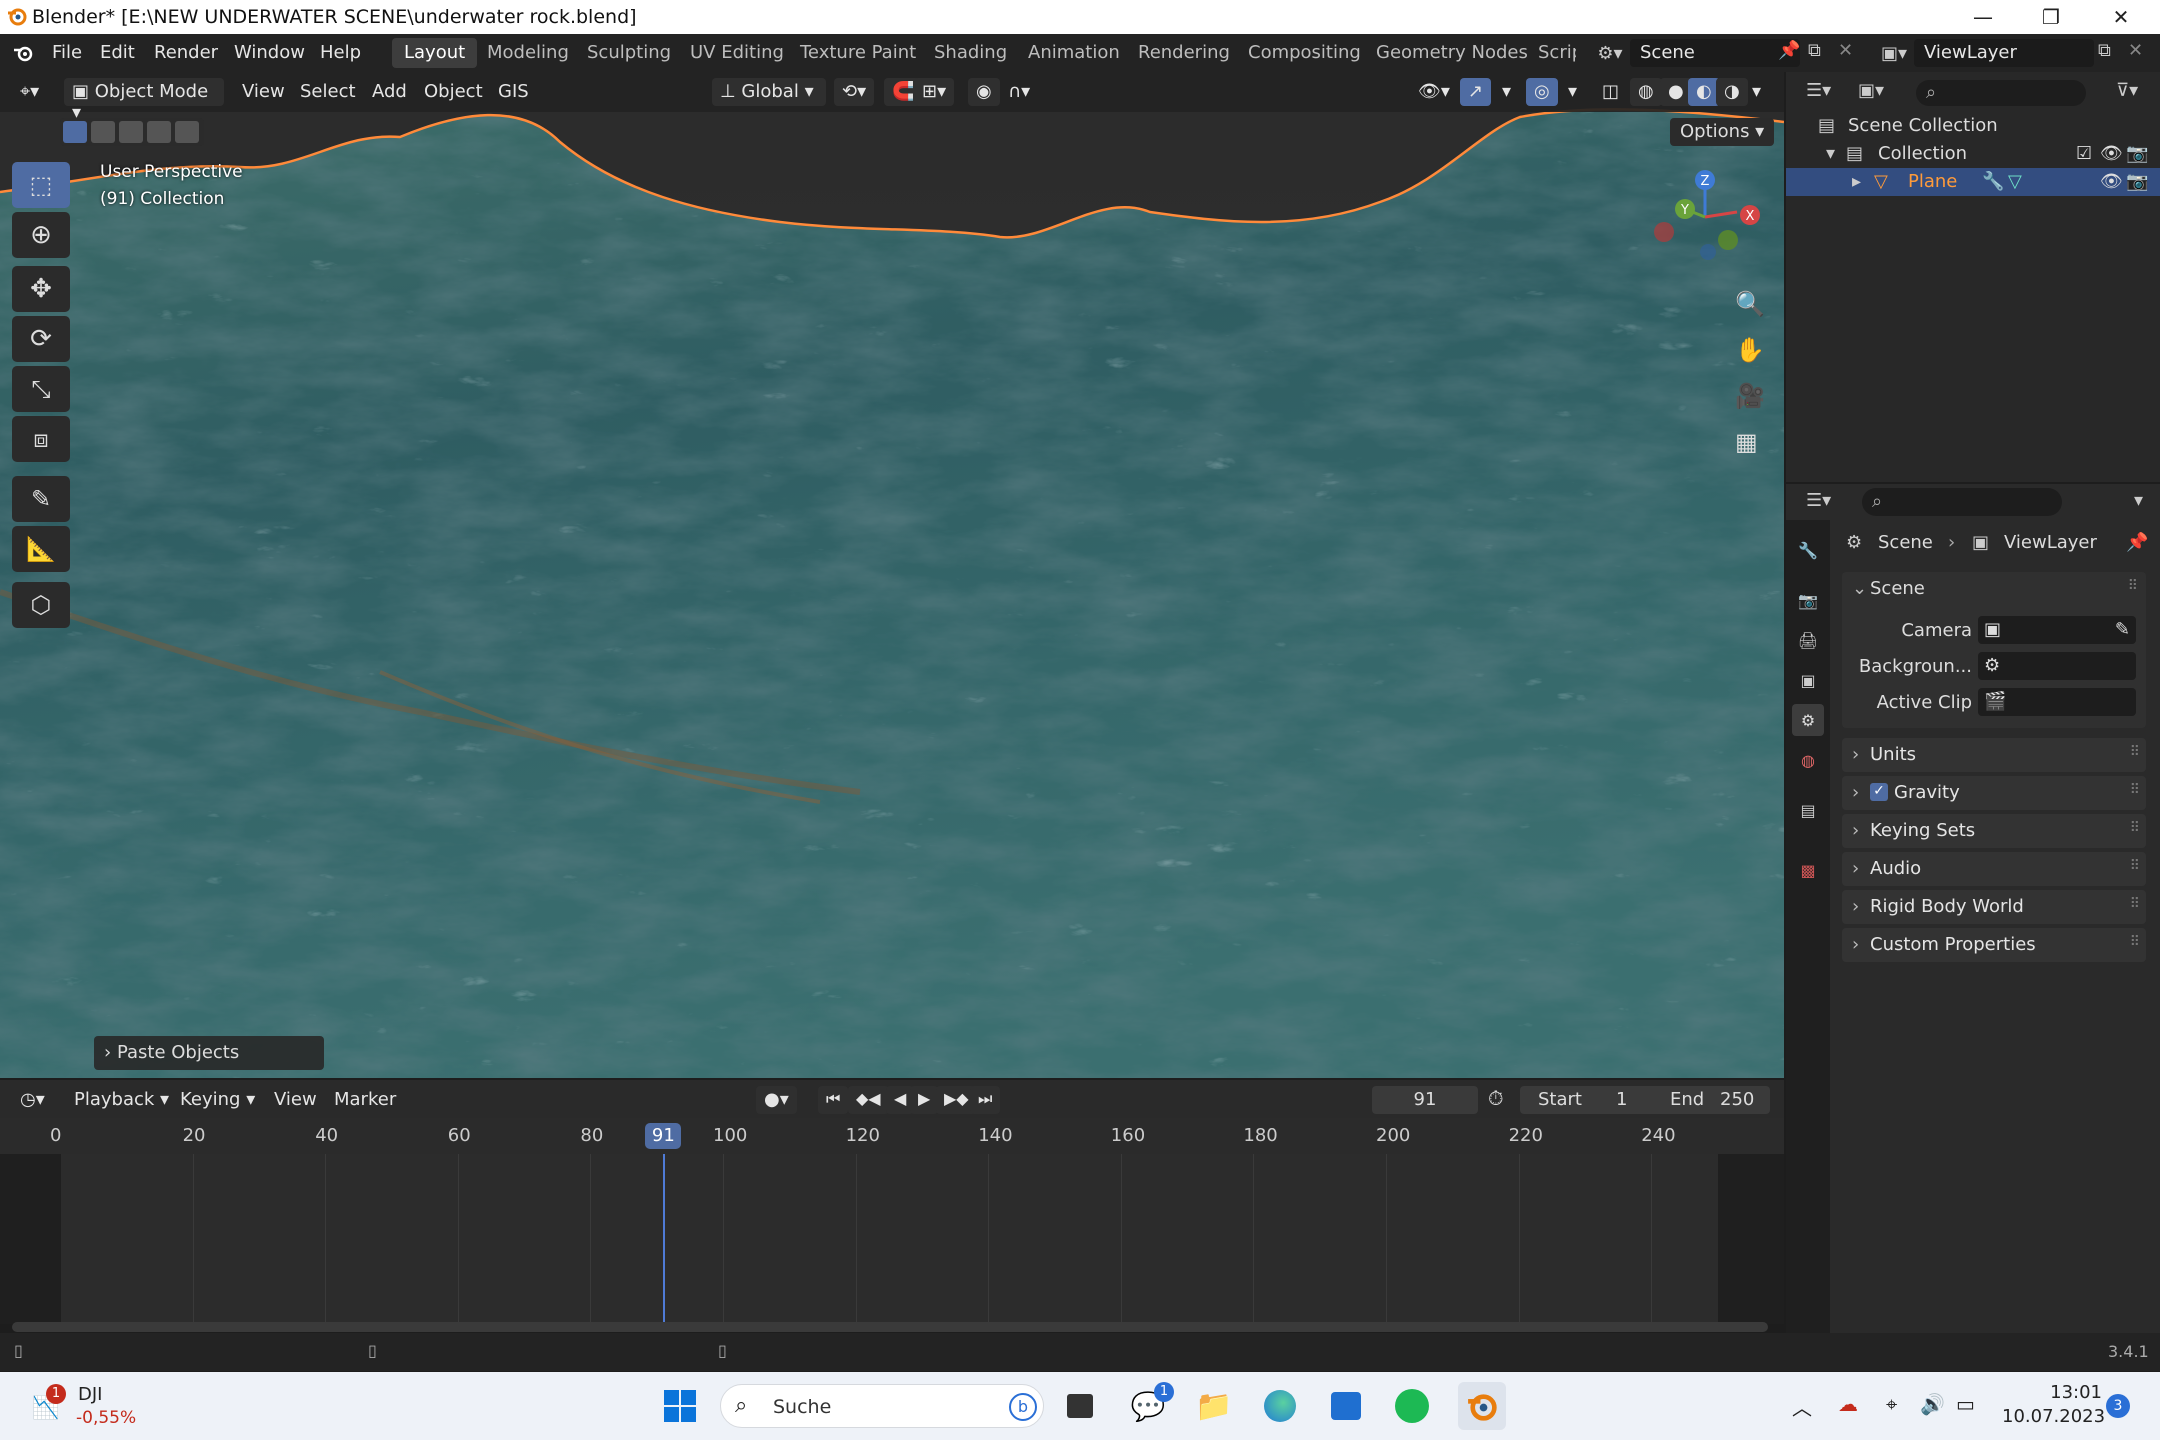 The width and height of the screenshot is (2160, 1440). I want to click on eye-icon: 👁, so click(2111, 153).